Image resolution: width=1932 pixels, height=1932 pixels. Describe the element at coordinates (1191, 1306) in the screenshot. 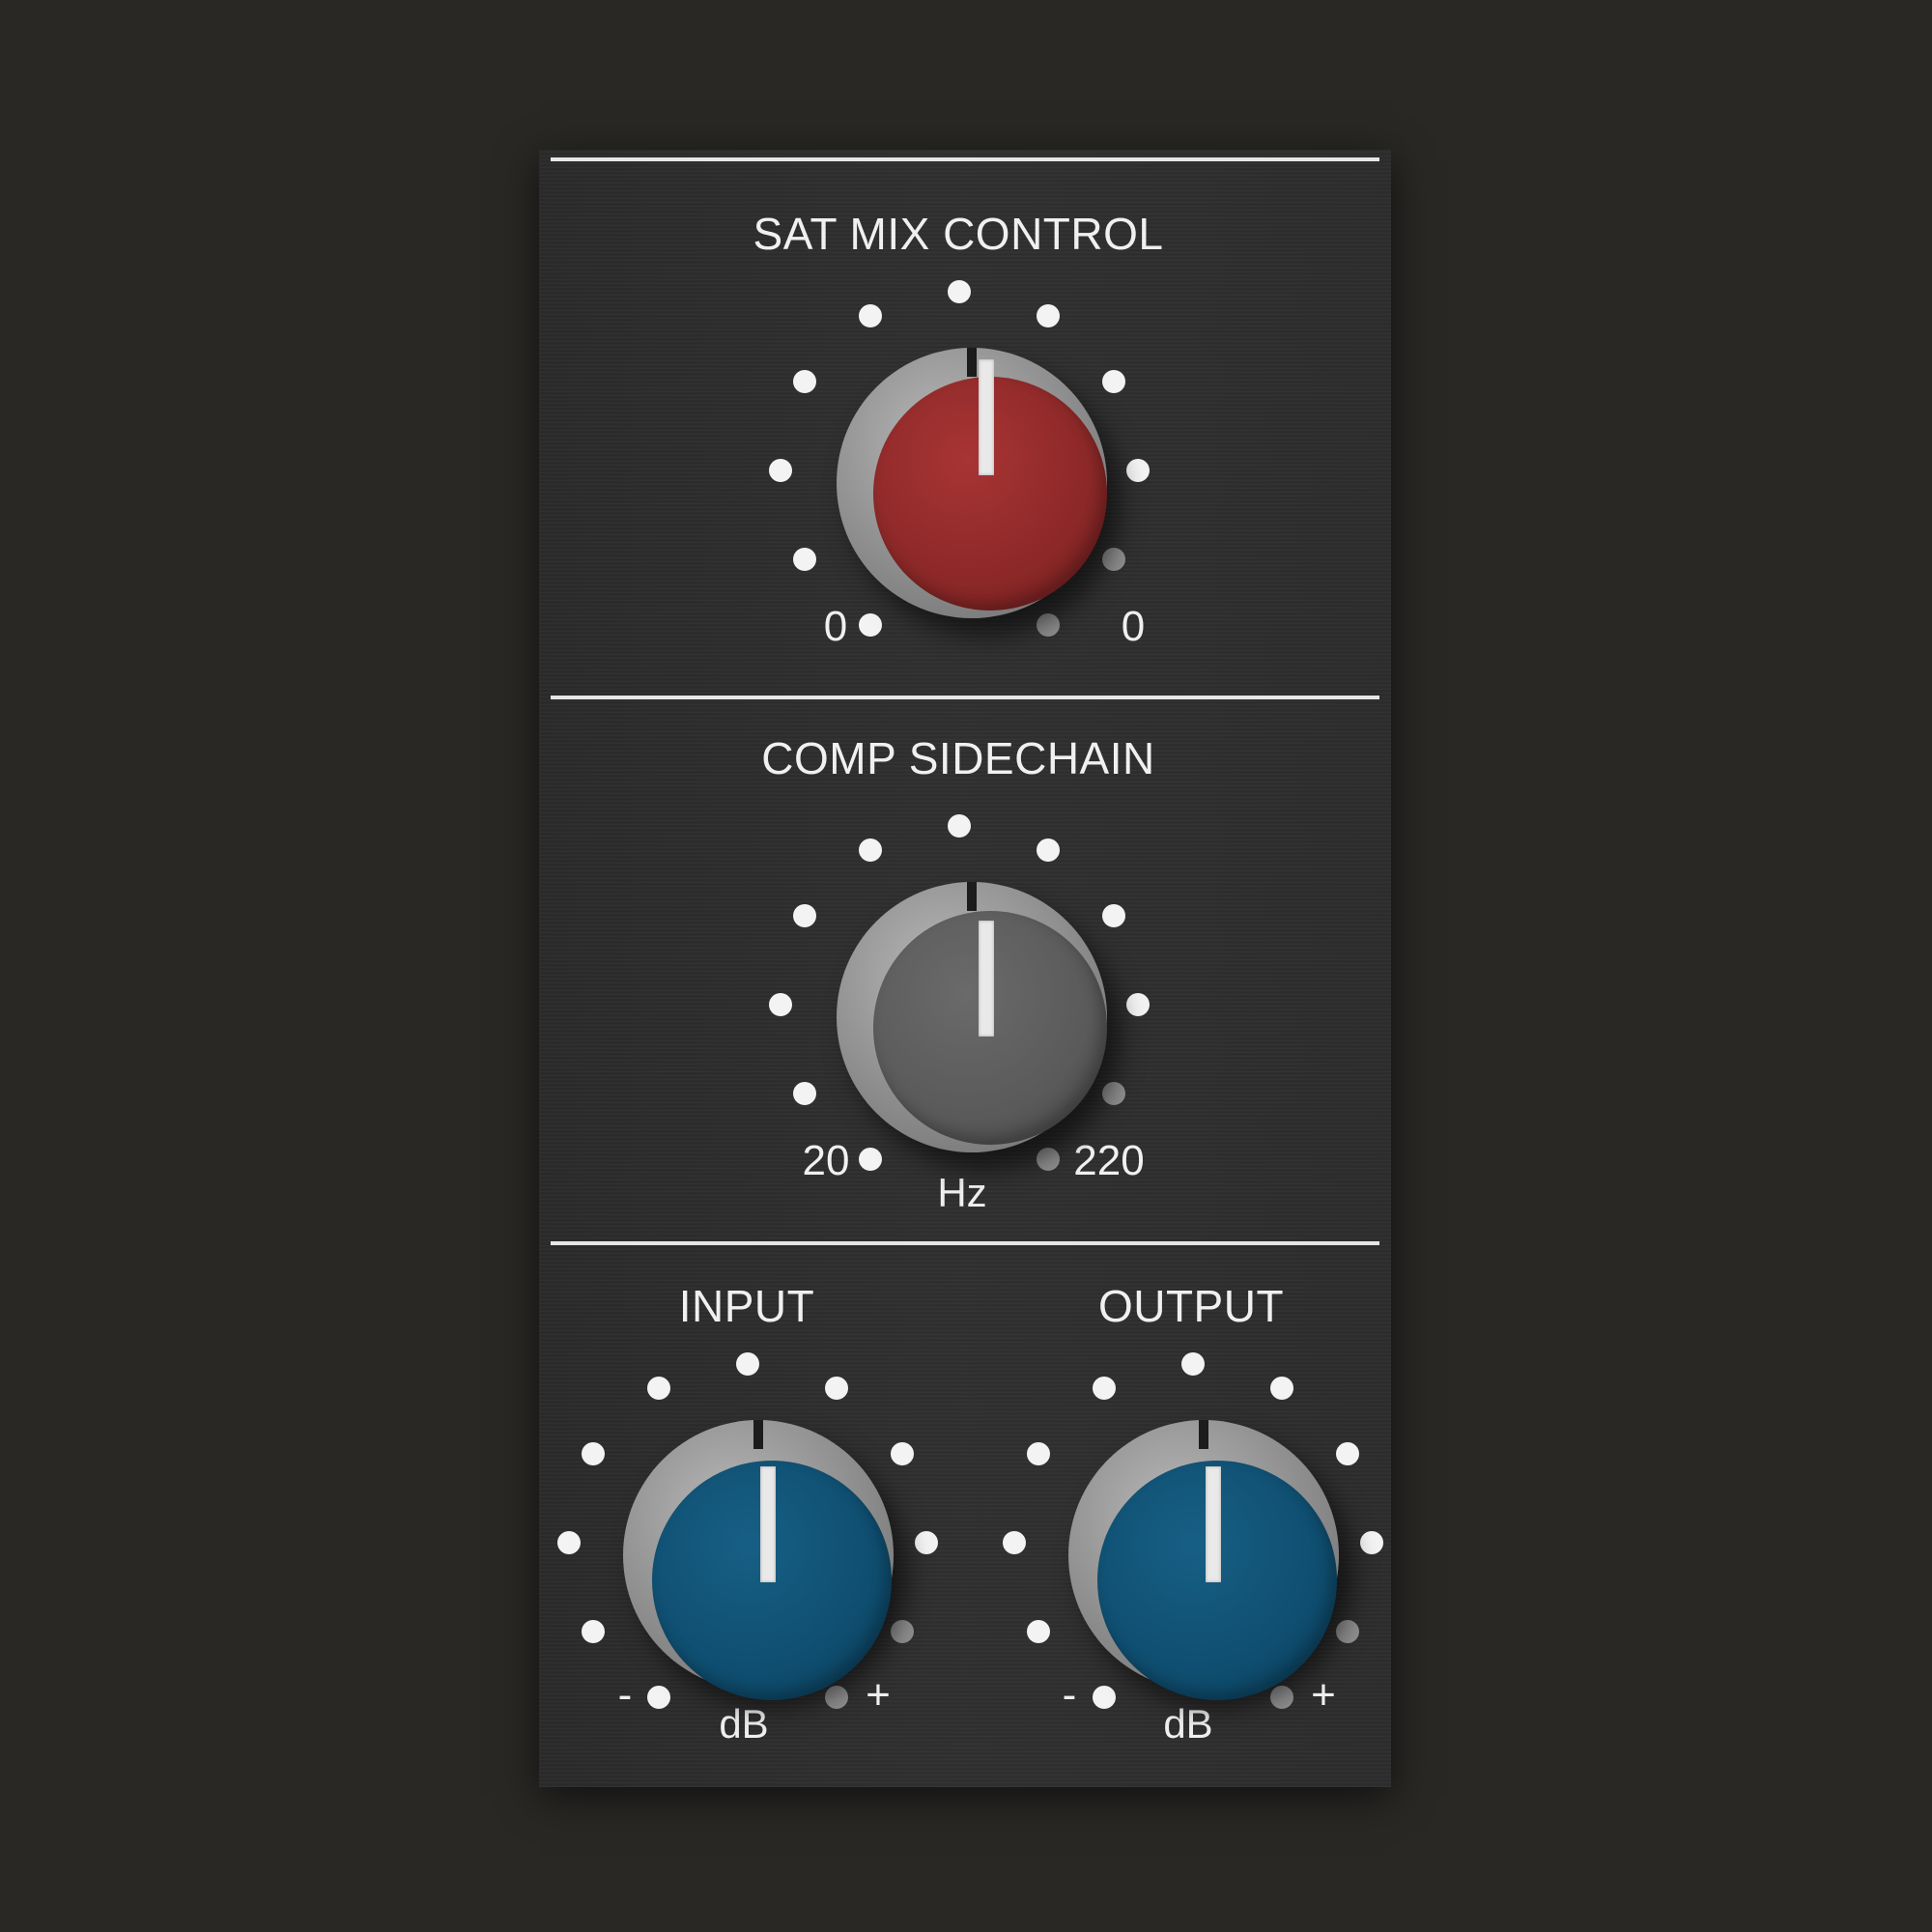

I see `output-title: OUTPUT` at that location.